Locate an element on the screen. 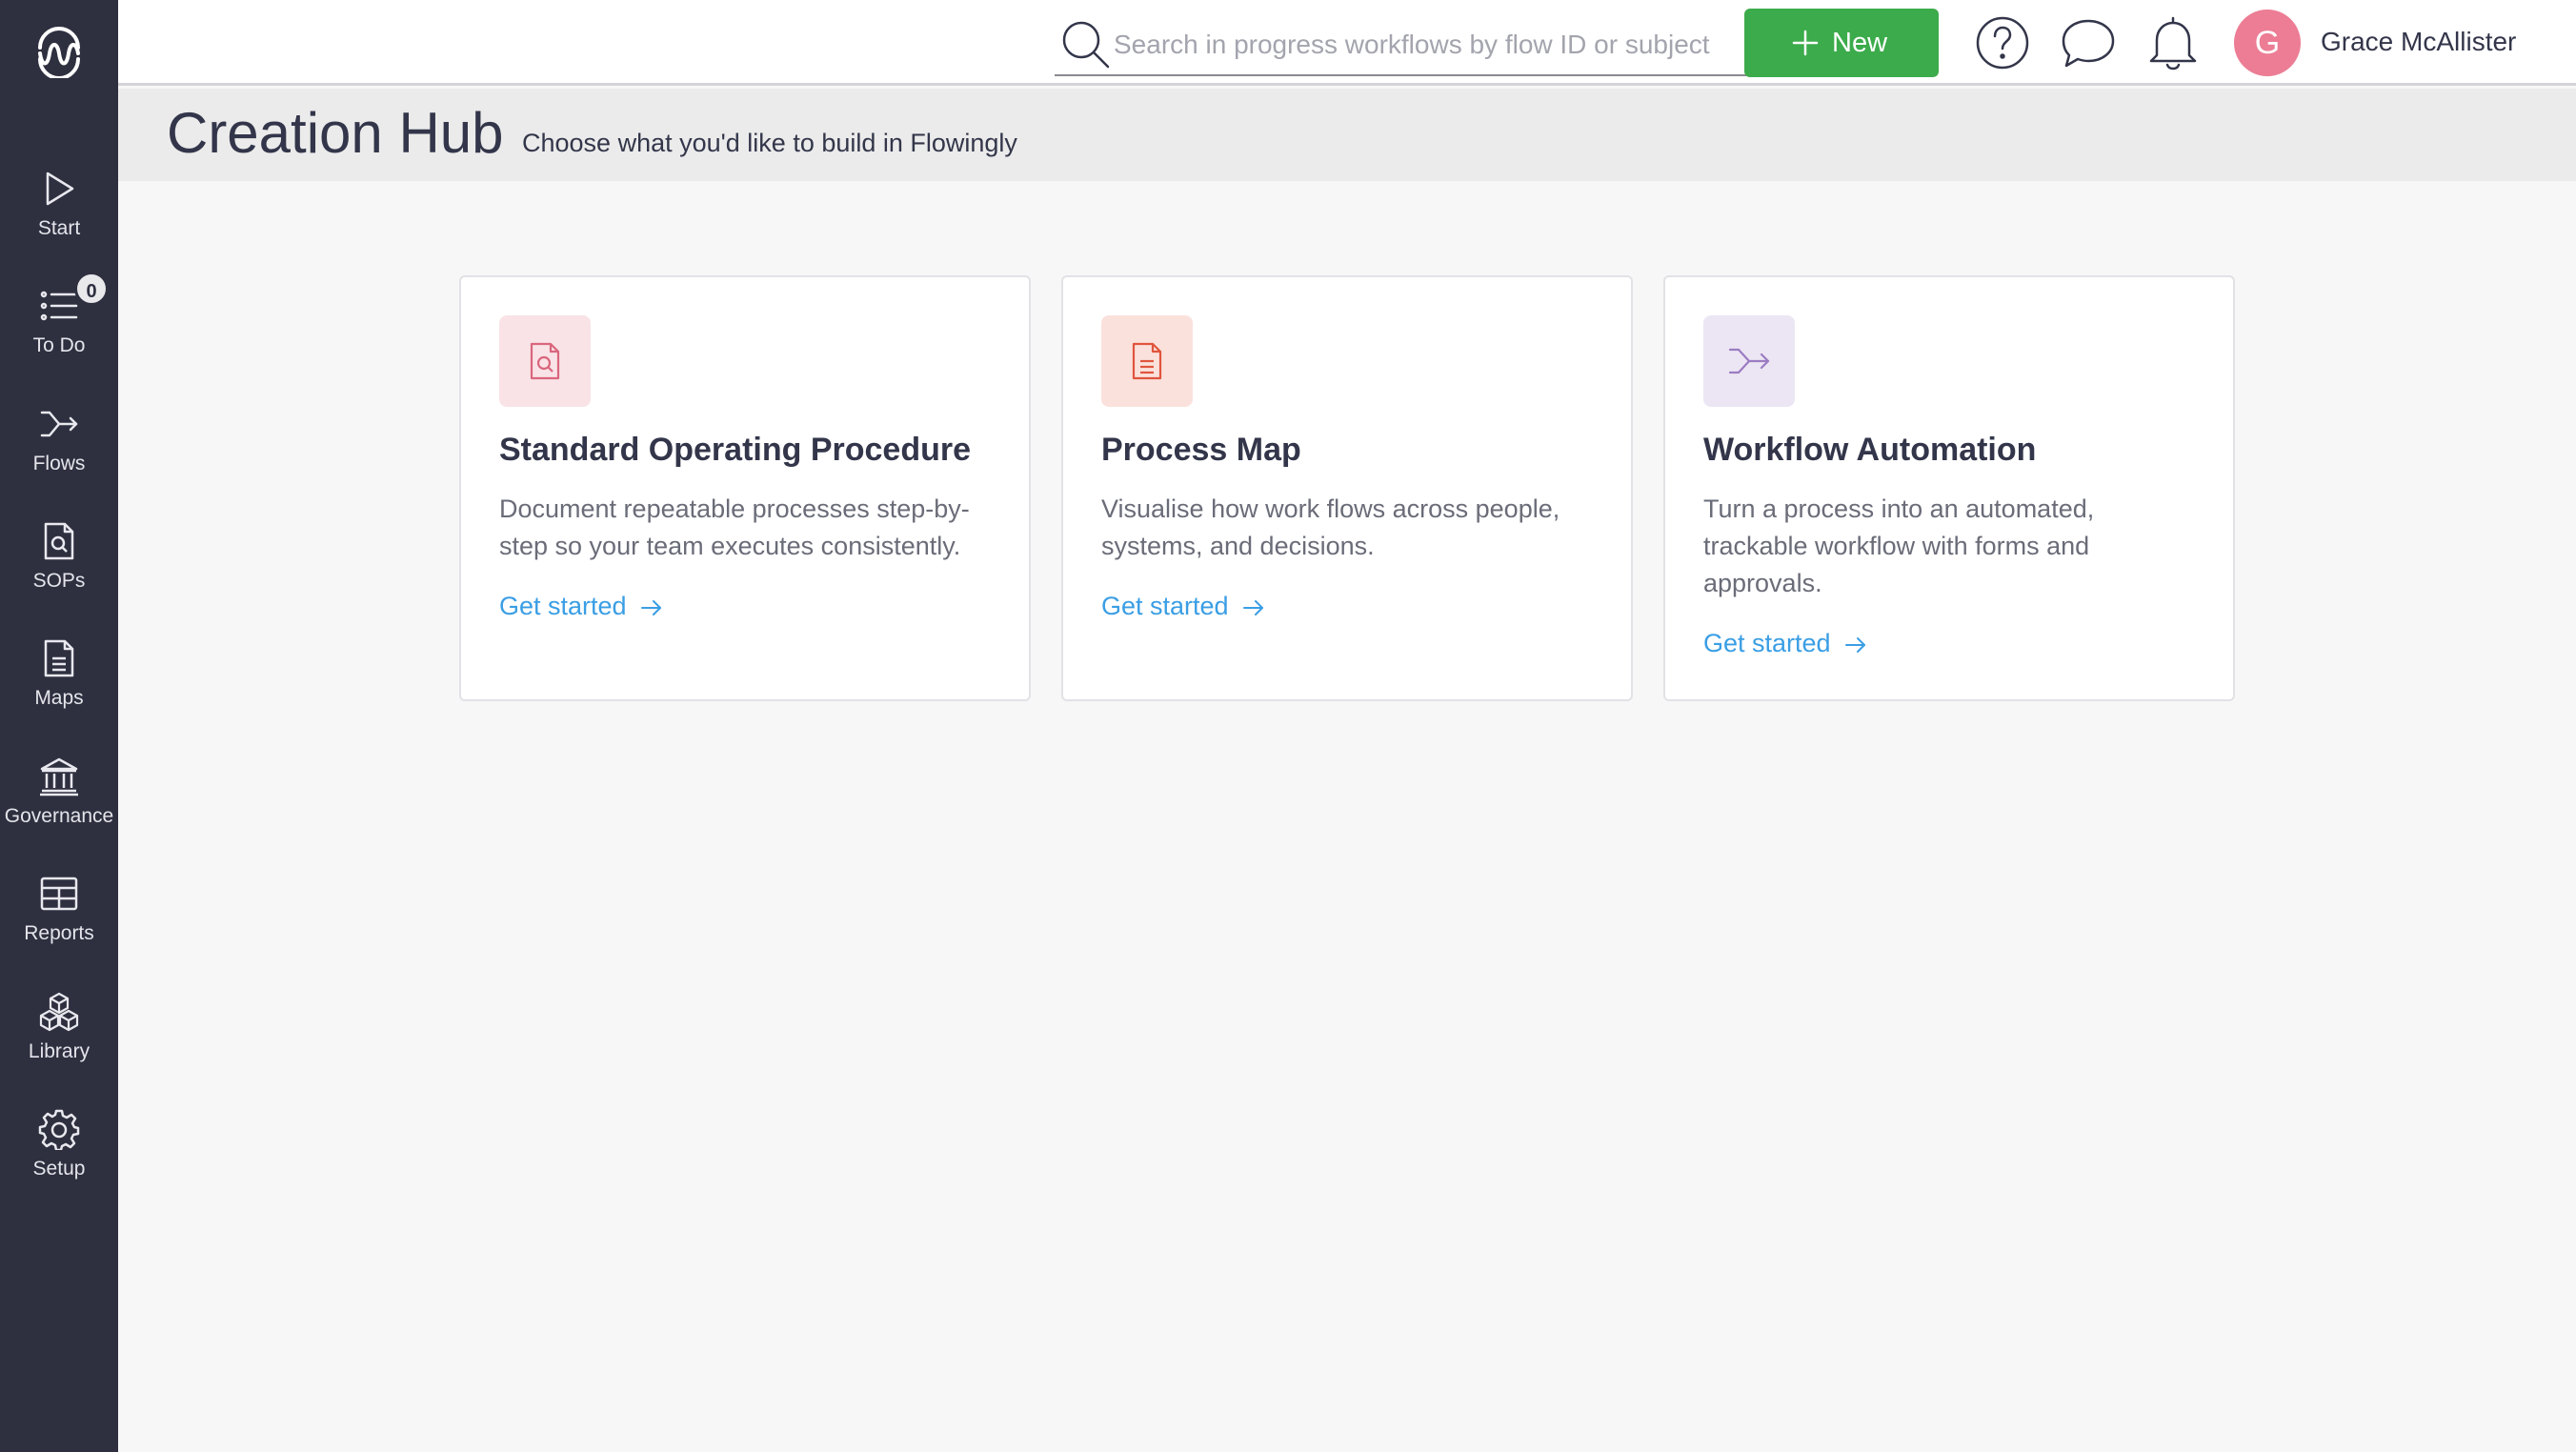 The width and height of the screenshot is (2576, 1452). cubes-icon is located at coordinates (59, 1012).